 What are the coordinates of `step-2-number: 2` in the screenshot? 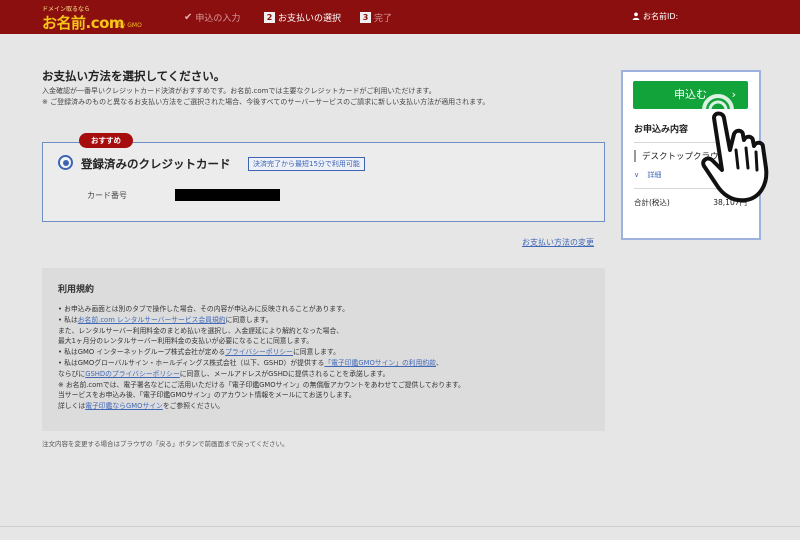 It's located at (269, 17).